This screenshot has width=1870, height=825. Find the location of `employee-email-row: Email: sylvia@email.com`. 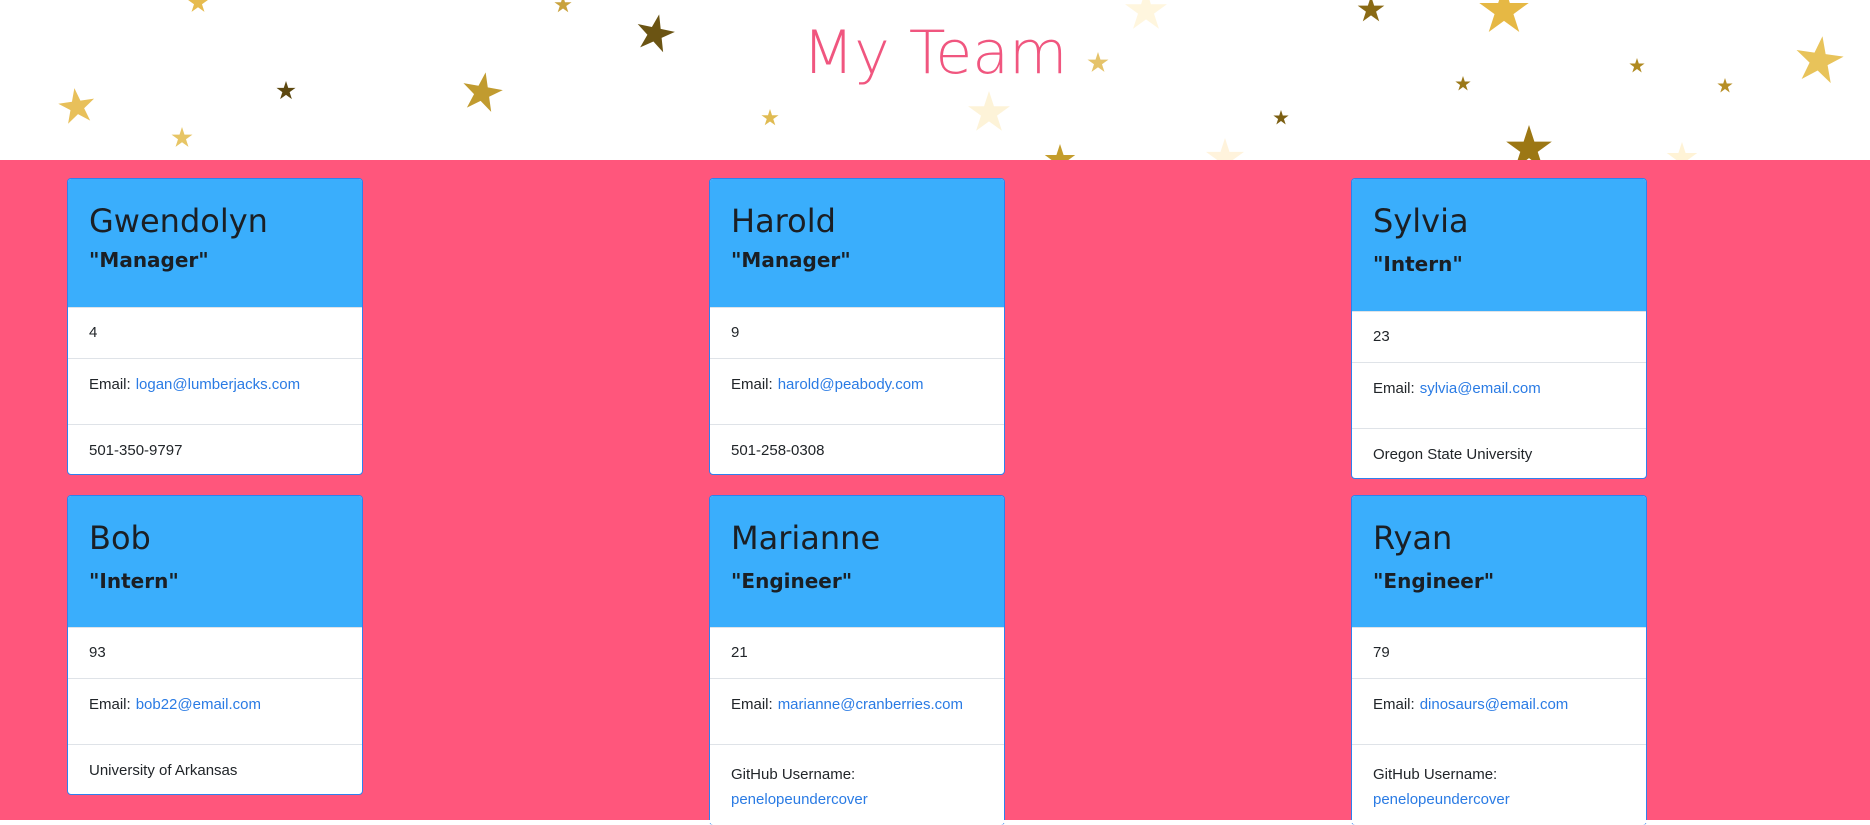

employee-email-row: Email: sylvia@email.com is located at coordinates (1499, 395).